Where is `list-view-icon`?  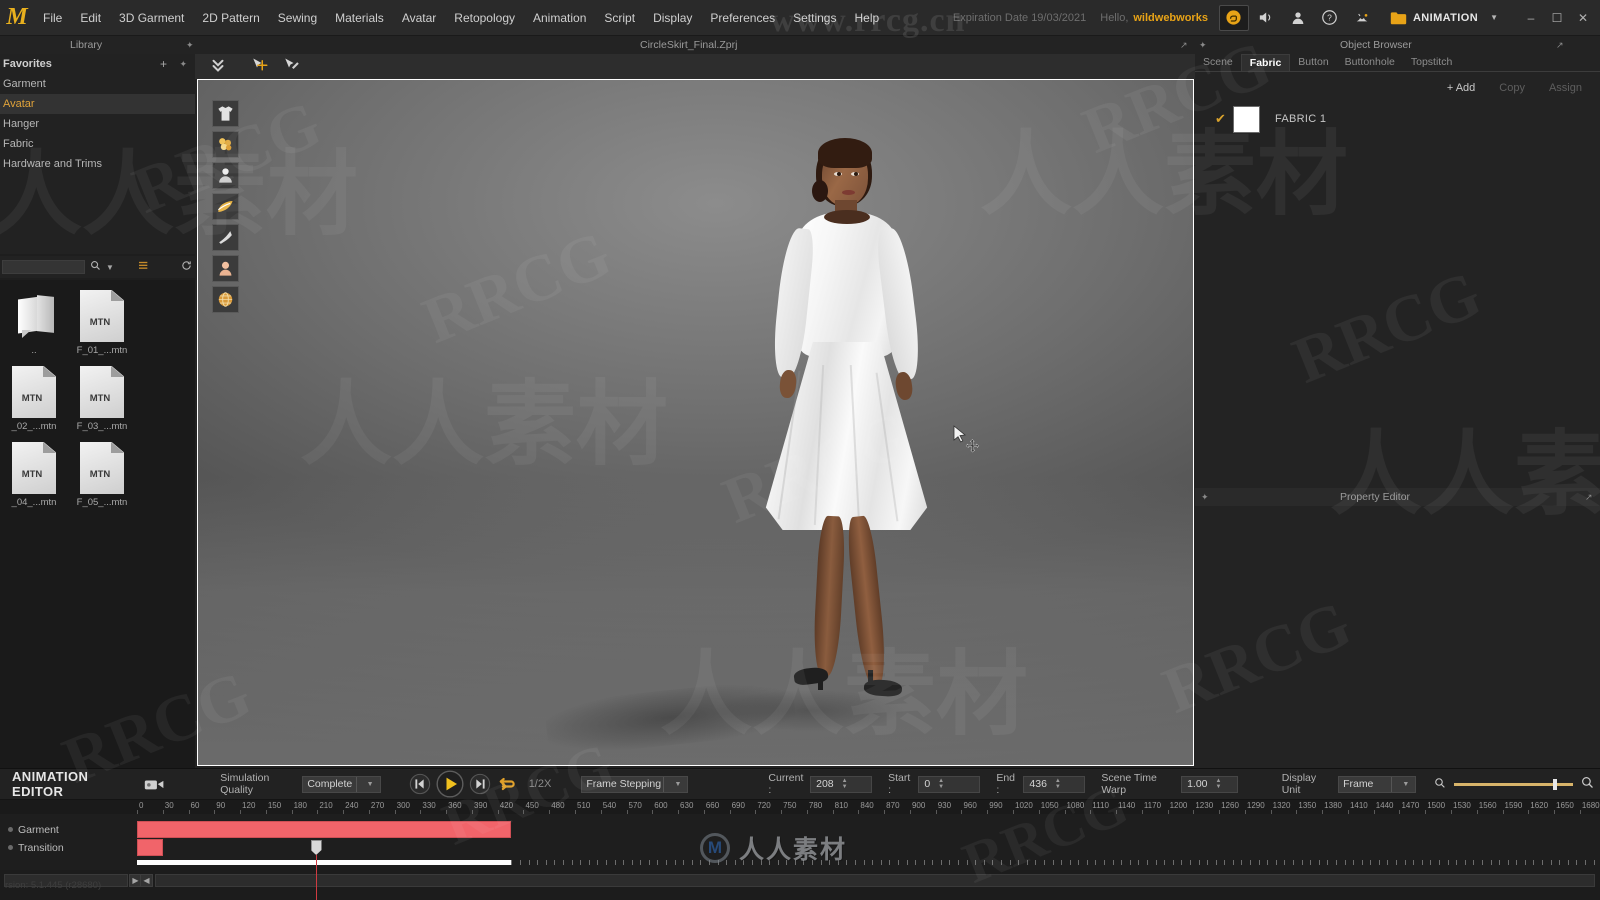
list-view-icon is located at coordinates (144, 267).